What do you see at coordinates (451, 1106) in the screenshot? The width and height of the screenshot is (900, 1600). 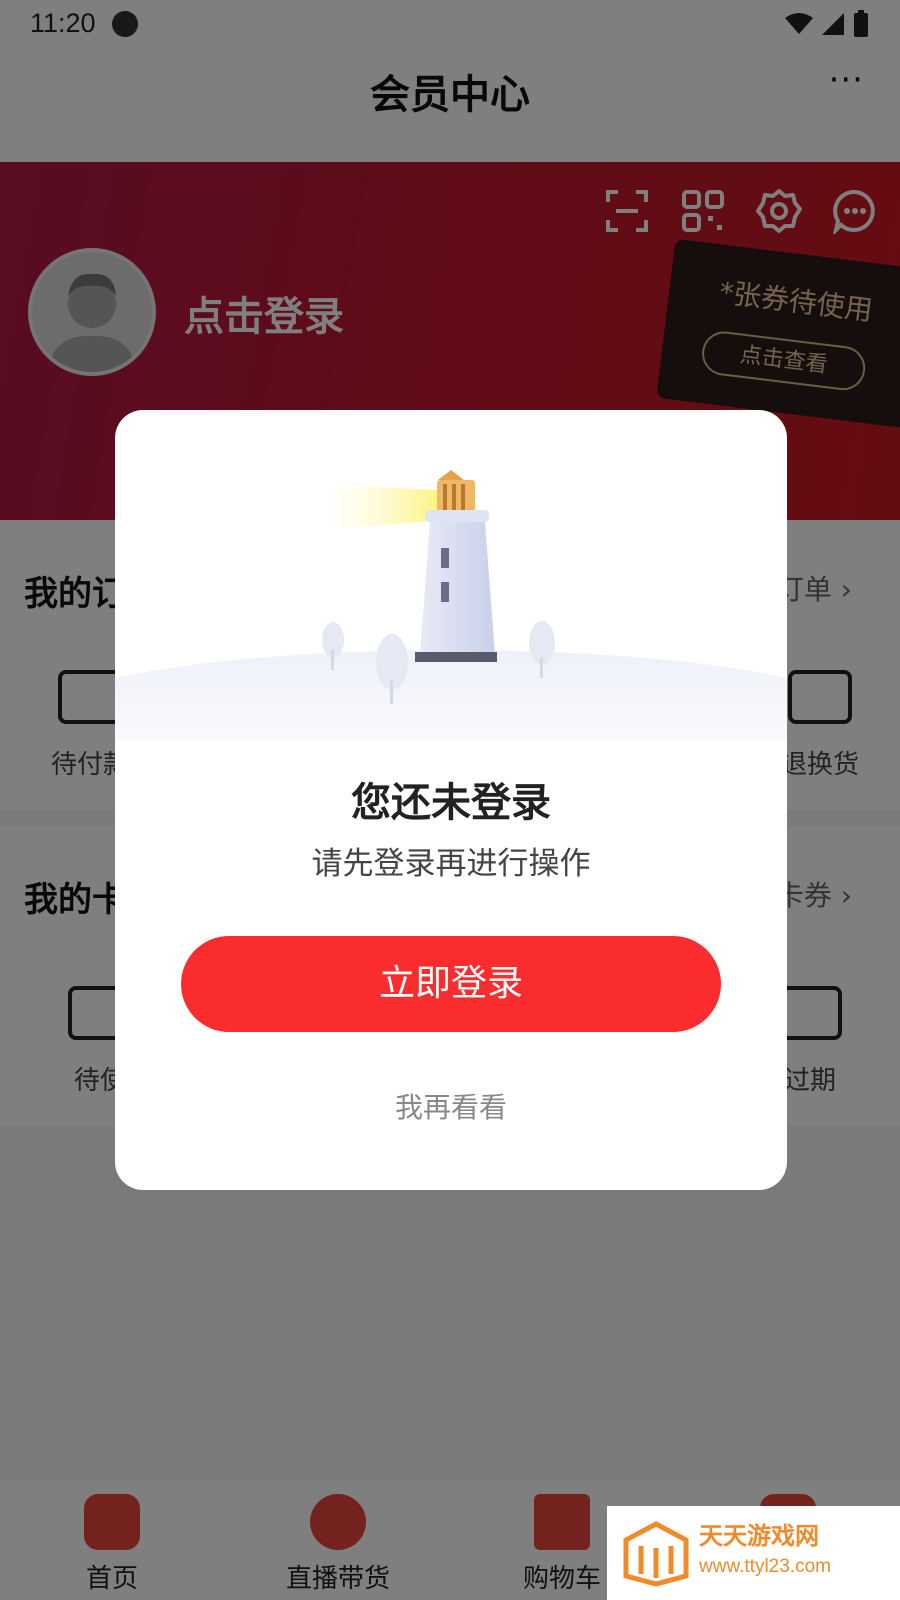 I see `maybe-later-button: 我再看看` at bounding box center [451, 1106].